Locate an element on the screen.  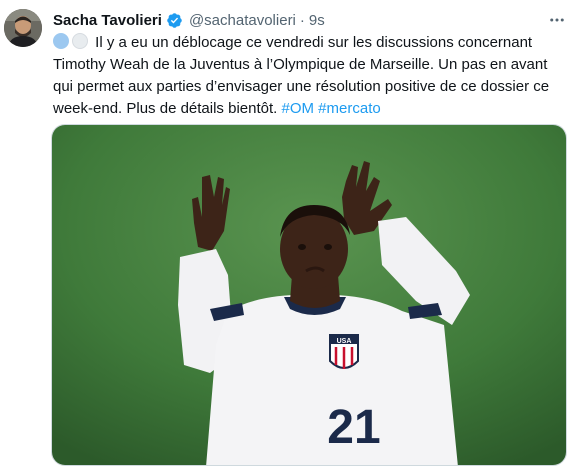
blue-circle-emoji-icon is located at coordinates (61, 41).